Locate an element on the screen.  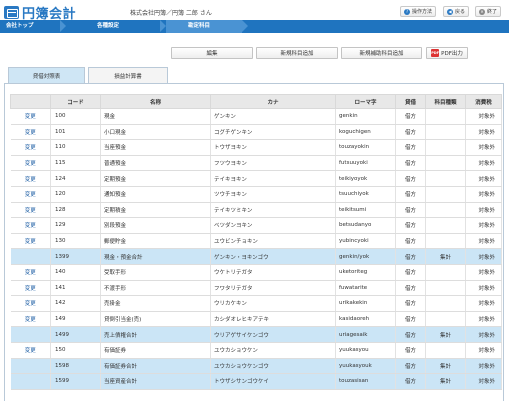
kana-cell: ゲンキン is located at coordinates (273, 116).